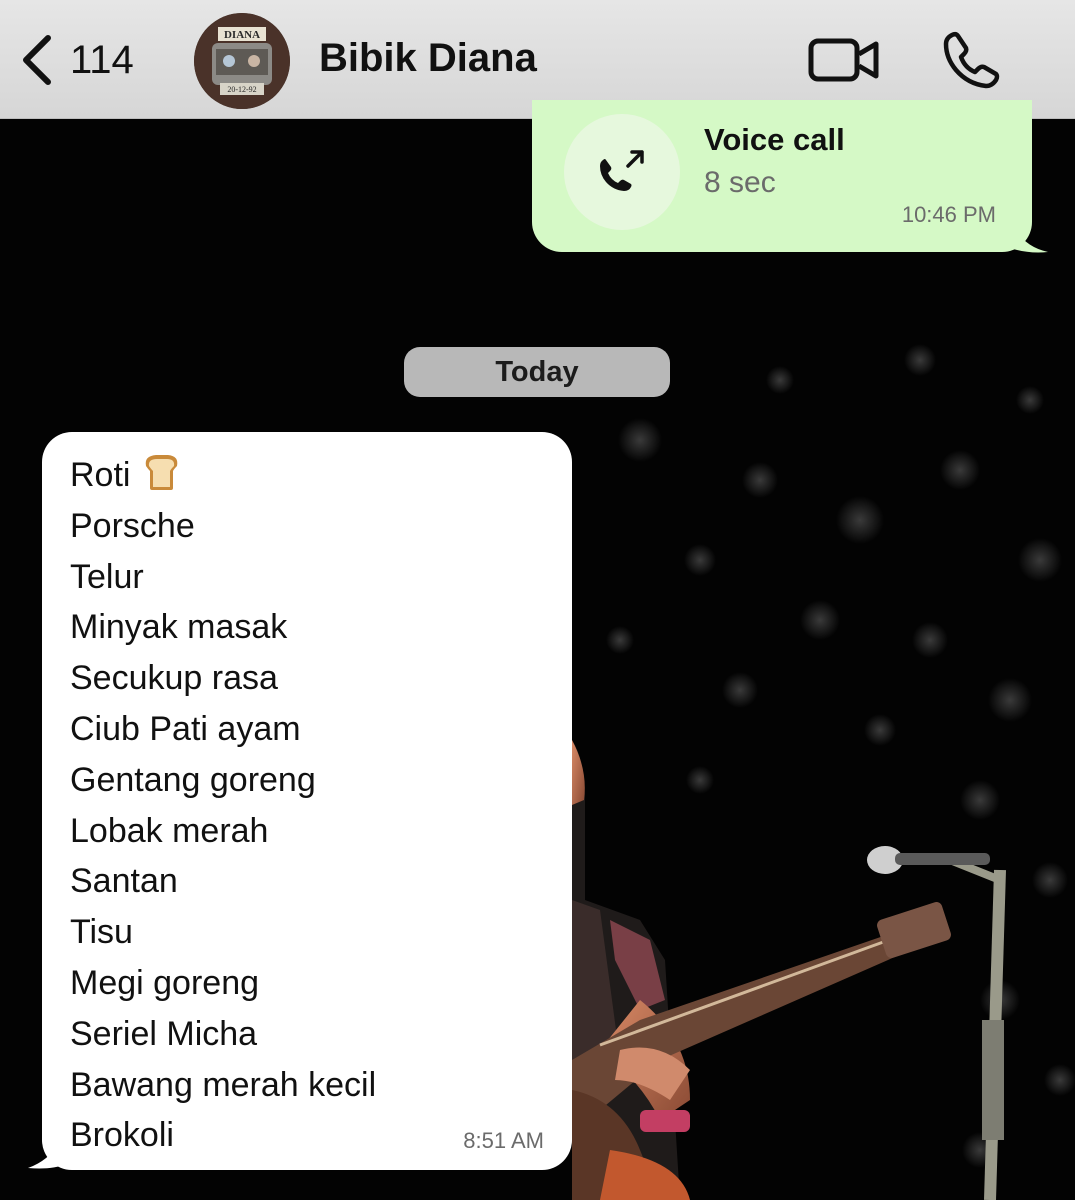  What do you see at coordinates (124, 881) in the screenshot?
I see `list-item: Santan` at bounding box center [124, 881].